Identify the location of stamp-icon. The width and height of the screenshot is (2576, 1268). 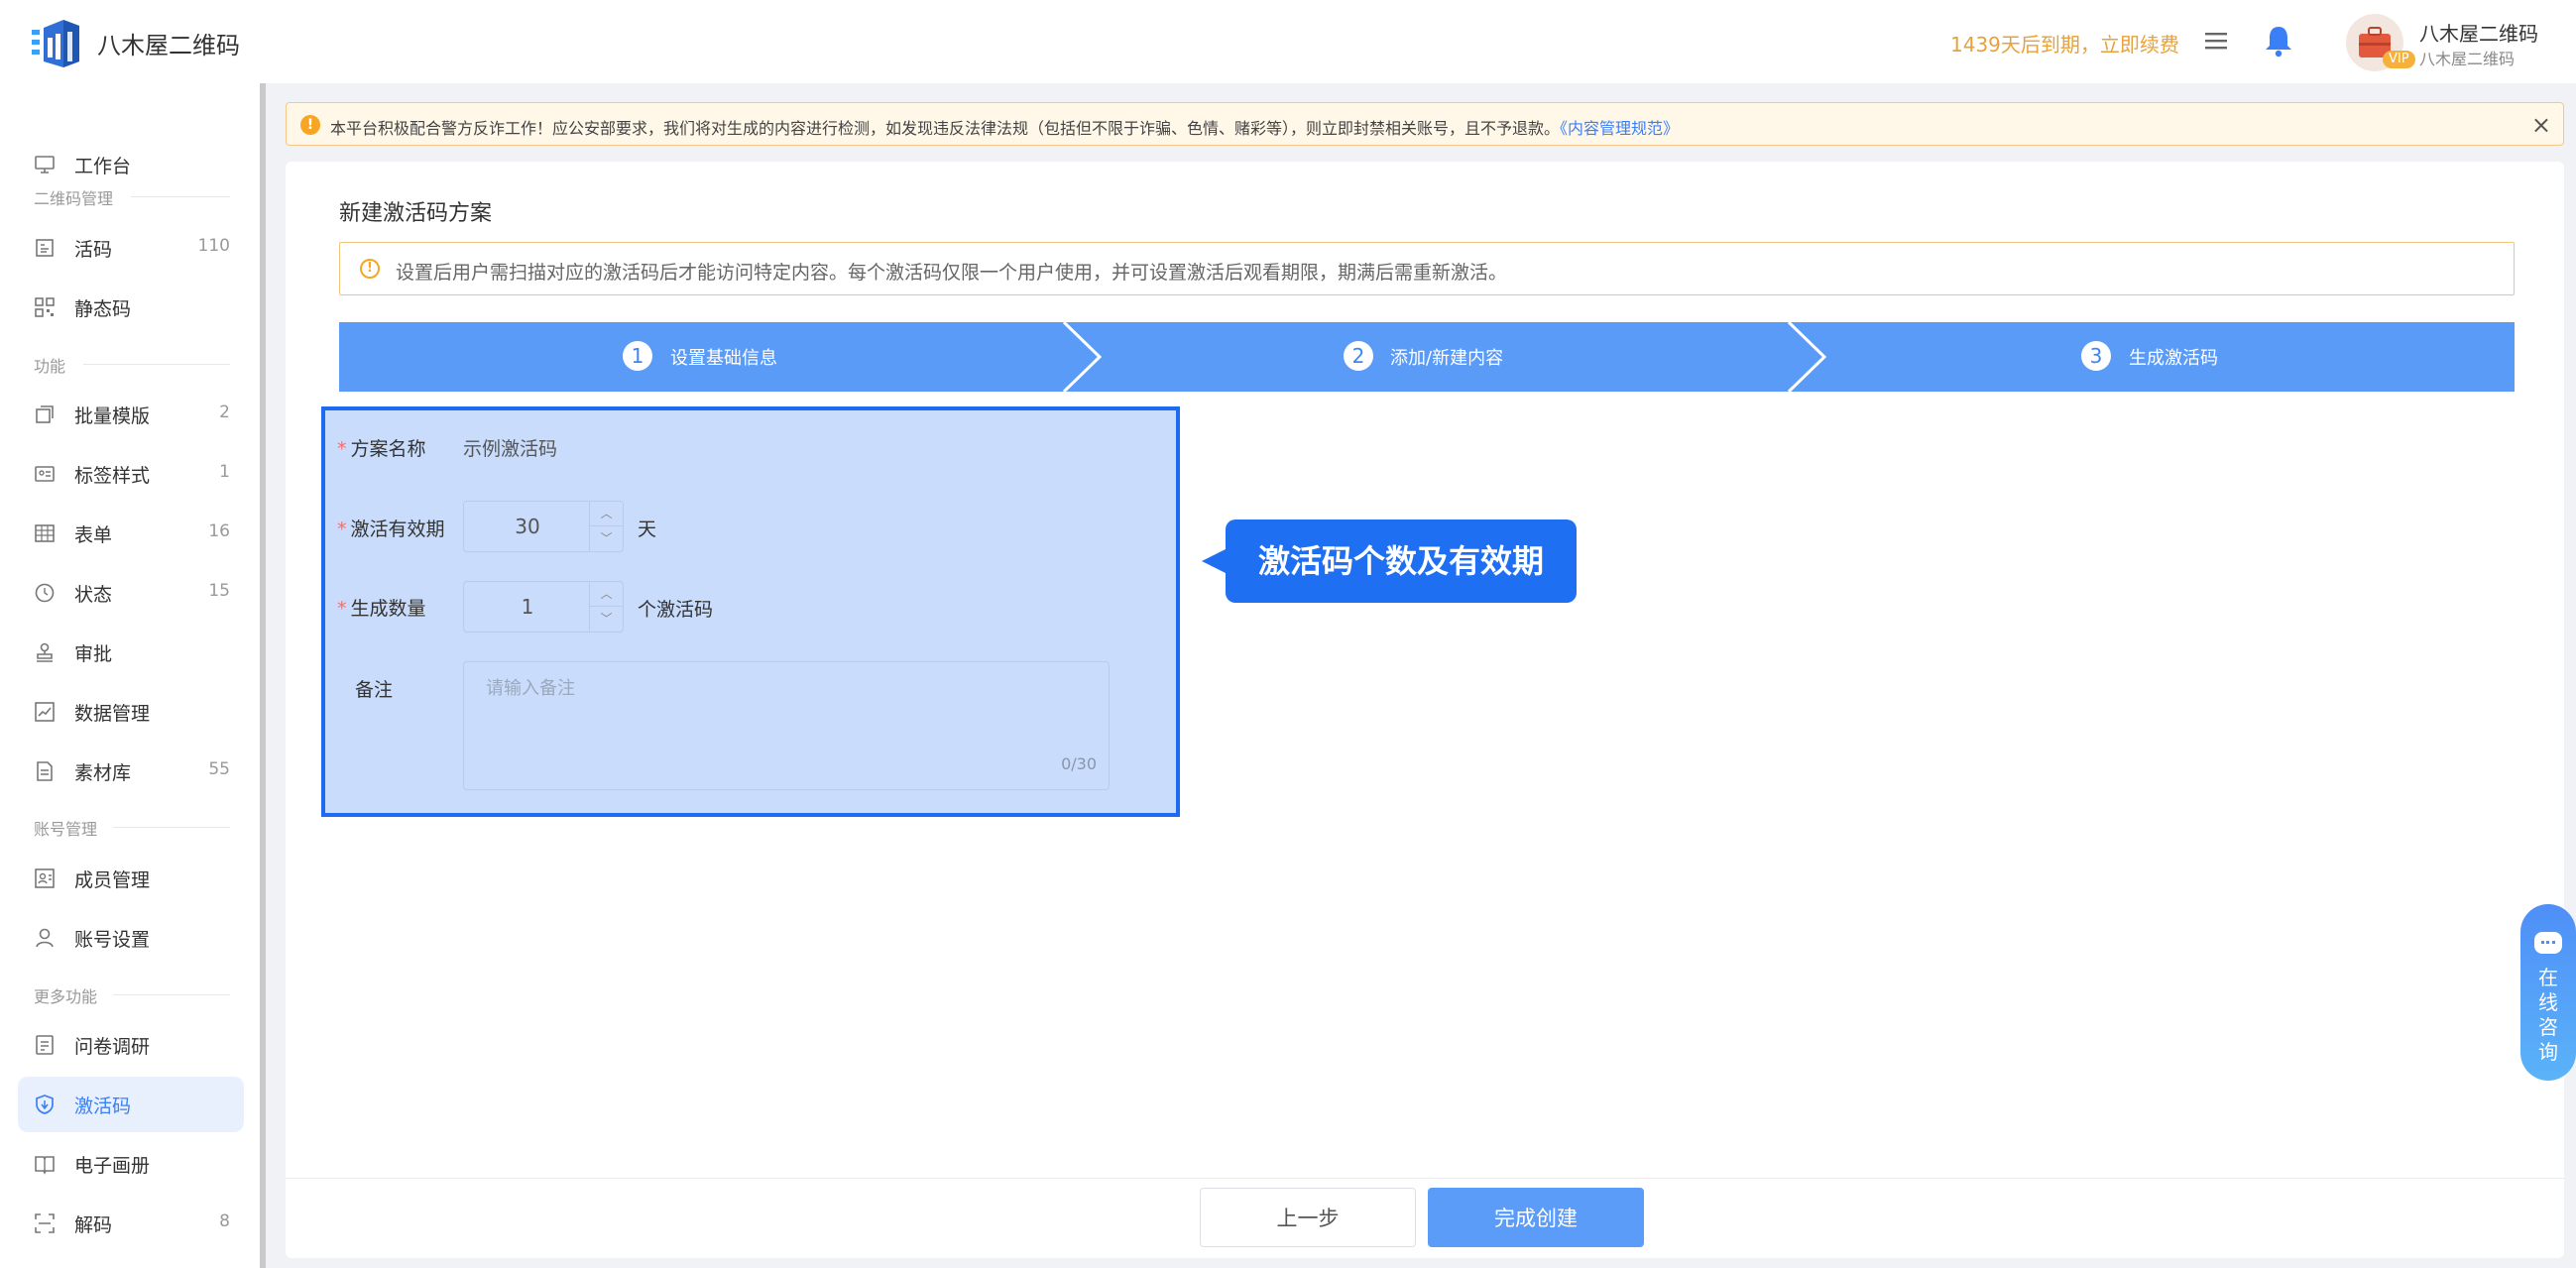
(45, 652).